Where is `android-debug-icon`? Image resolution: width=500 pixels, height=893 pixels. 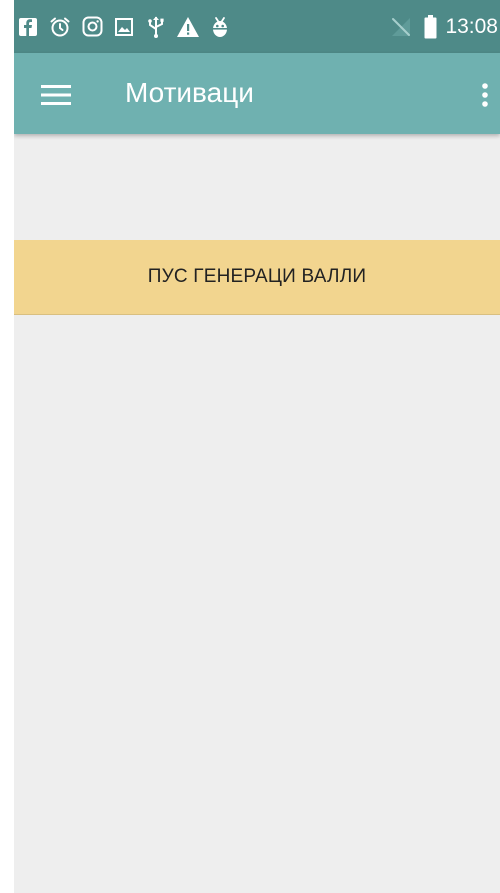 android-debug-icon is located at coordinates (220, 26).